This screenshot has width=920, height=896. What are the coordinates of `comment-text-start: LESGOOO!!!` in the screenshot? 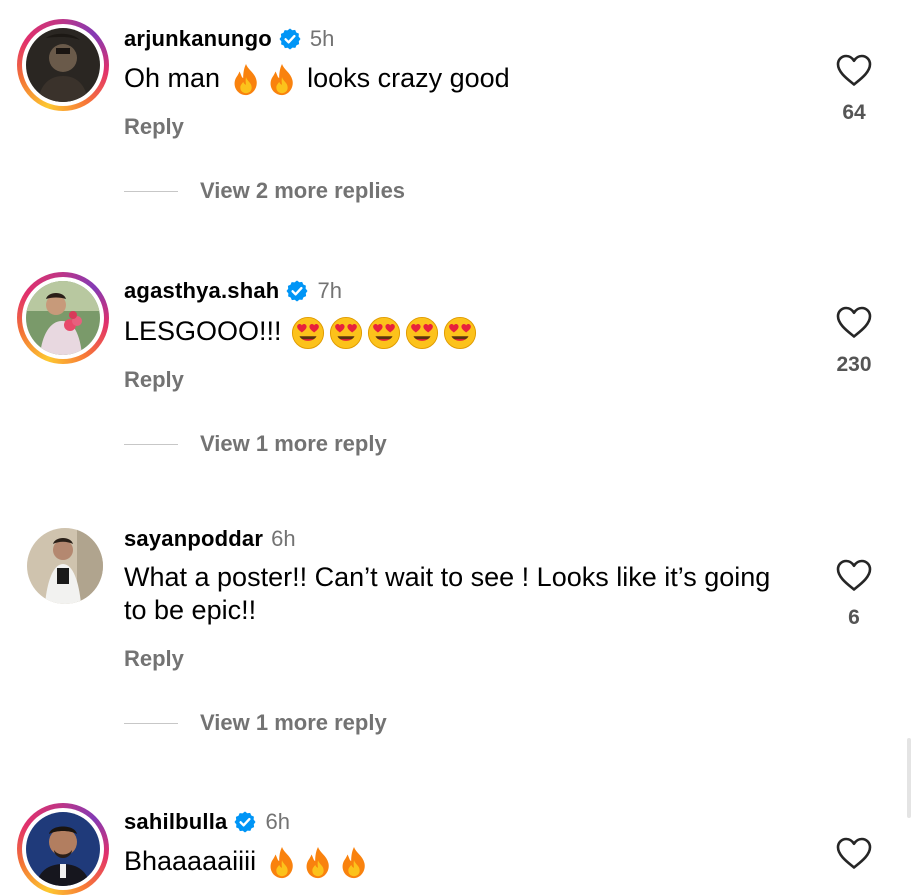 It's located at (203, 331).